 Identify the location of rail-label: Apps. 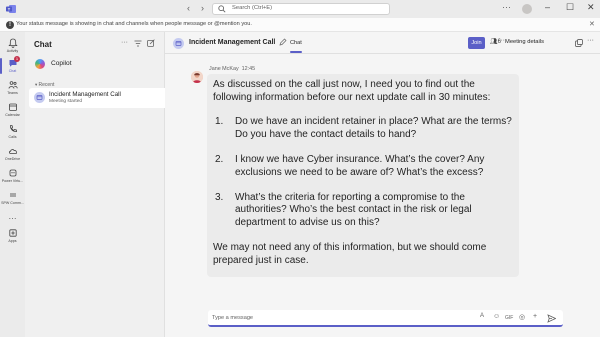
(12, 241).